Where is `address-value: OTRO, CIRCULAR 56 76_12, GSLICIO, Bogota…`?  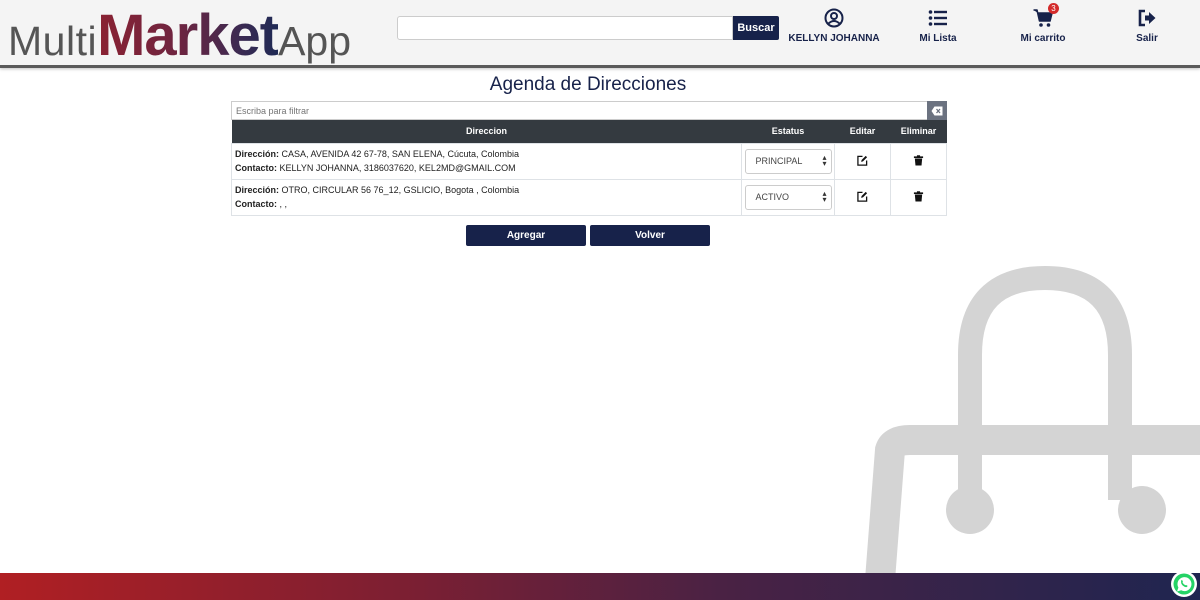
address-value: OTRO, CIRCULAR 56 76_12, GSLICIO, Bogota… is located at coordinates (400, 190).